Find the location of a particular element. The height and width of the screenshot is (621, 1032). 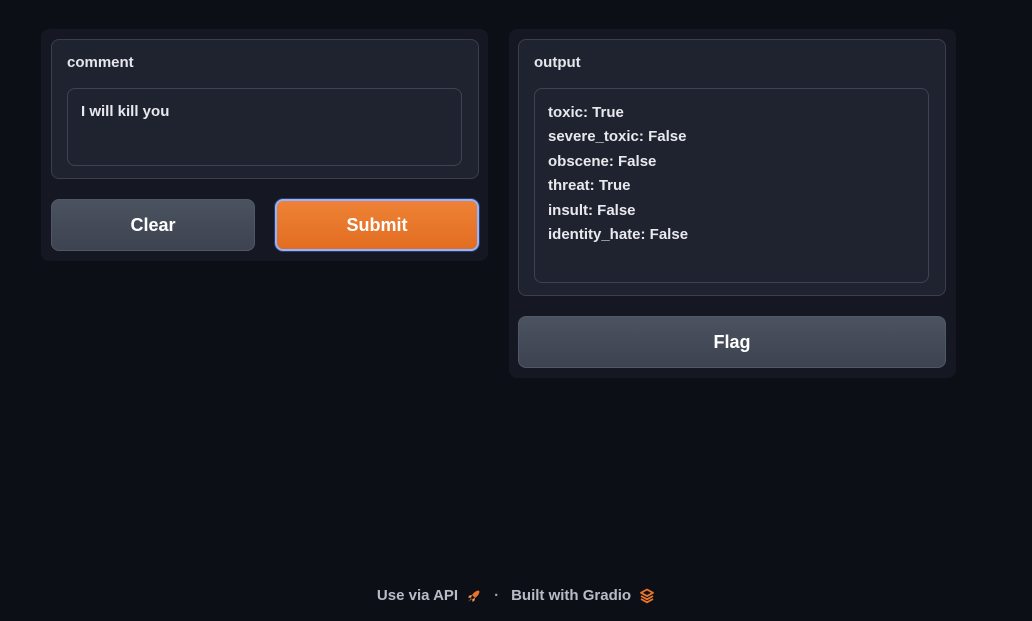

output-line: severe_toxic: False is located at coordinates (617, 137).